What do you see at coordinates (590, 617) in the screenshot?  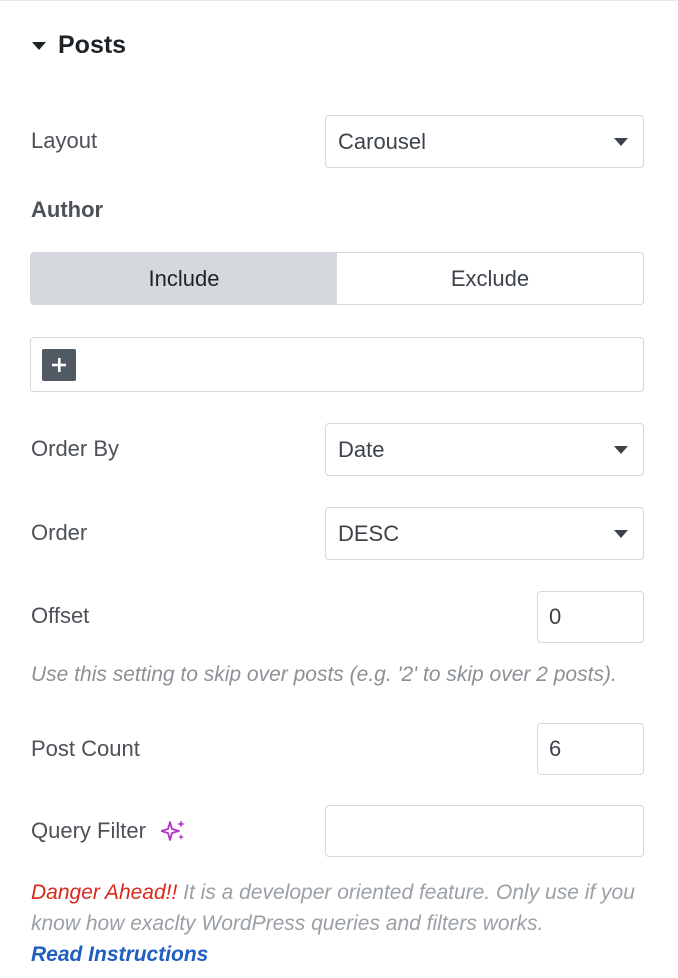 I see `offset-input` at bounding box center [590, 617].